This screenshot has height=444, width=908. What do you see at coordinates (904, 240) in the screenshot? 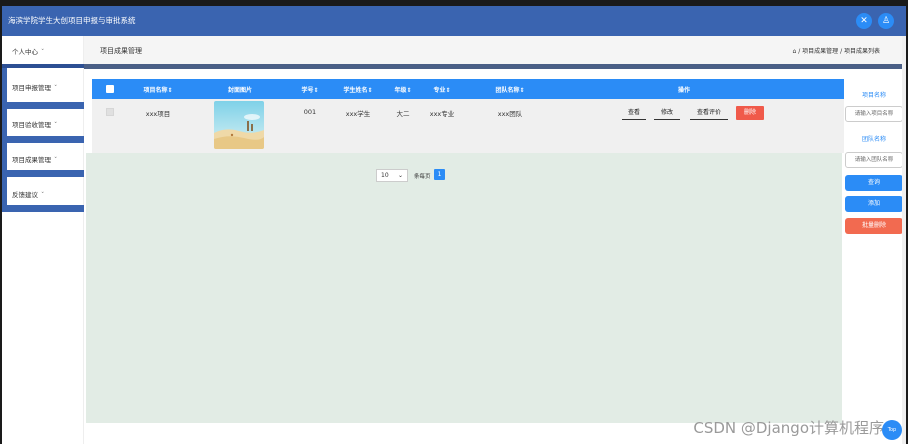
I see `scrollbar` at bounding box center [904, 240].